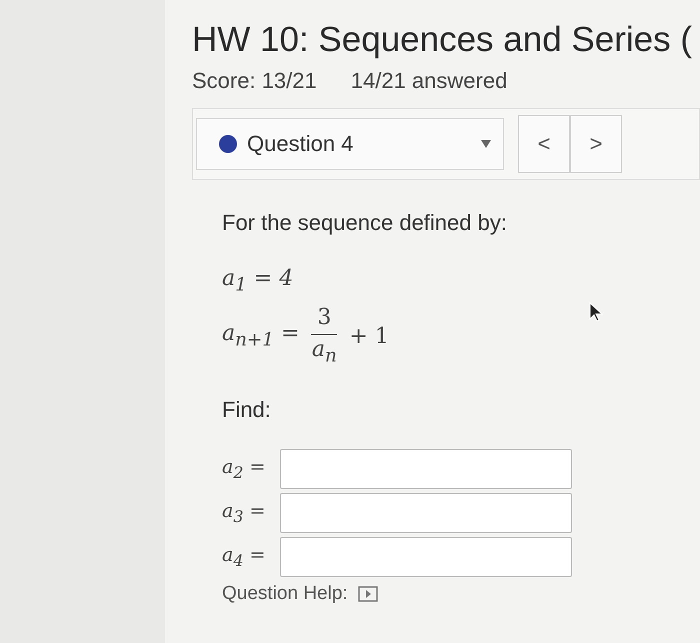 The width and height of the screenshot is (700, 643). Describe the element at coordinates (544, 144) in the screenshot. I see `previous-button: <` at that location.